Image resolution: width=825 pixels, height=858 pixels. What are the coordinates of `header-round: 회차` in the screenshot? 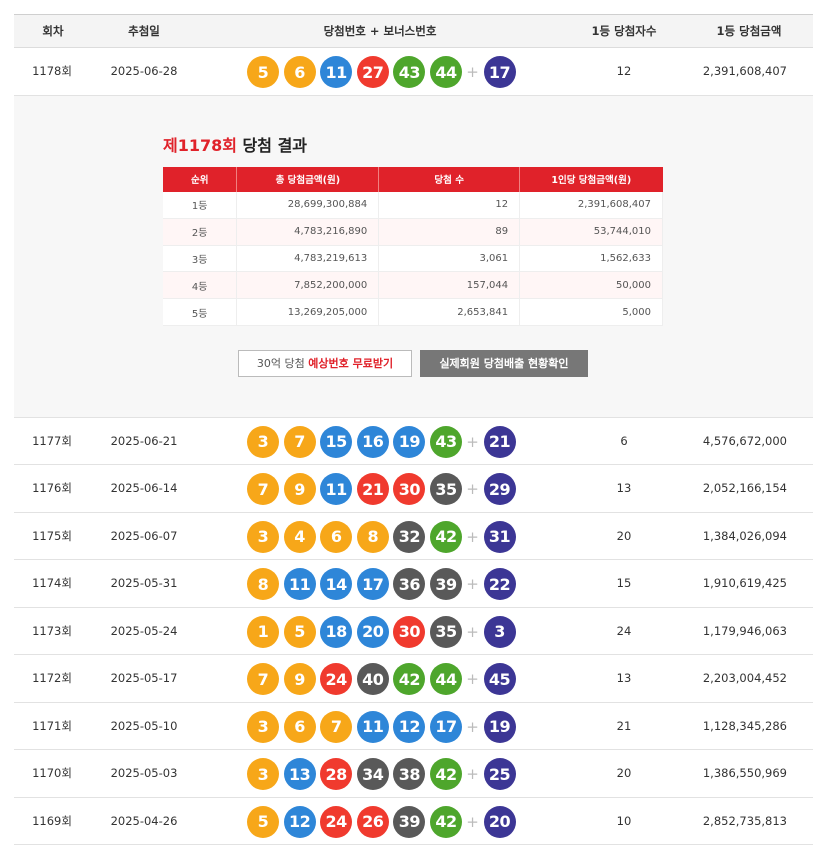 It's located at (53, 31).